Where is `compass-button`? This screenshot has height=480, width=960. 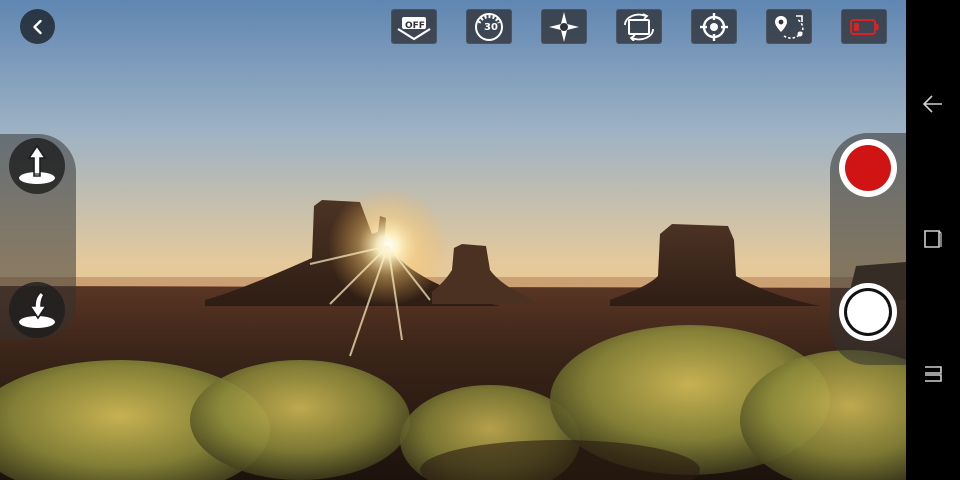
compass-button is located at coordinates (564, 26).